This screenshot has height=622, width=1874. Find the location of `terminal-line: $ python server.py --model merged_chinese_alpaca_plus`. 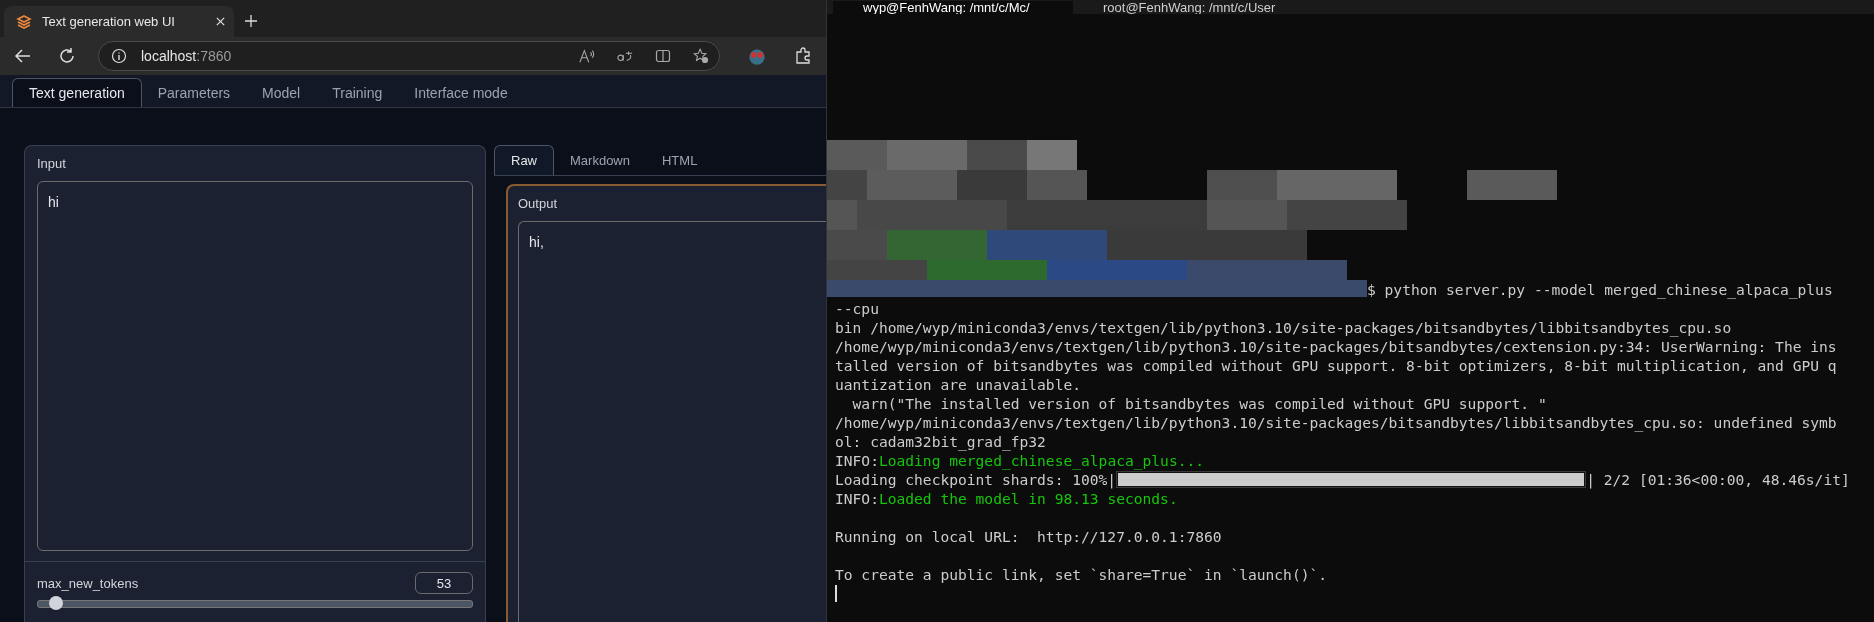

terminal-line: $ python server.py --model merged_chinese_alpaca_plus is located at coordinates (1600, 289).